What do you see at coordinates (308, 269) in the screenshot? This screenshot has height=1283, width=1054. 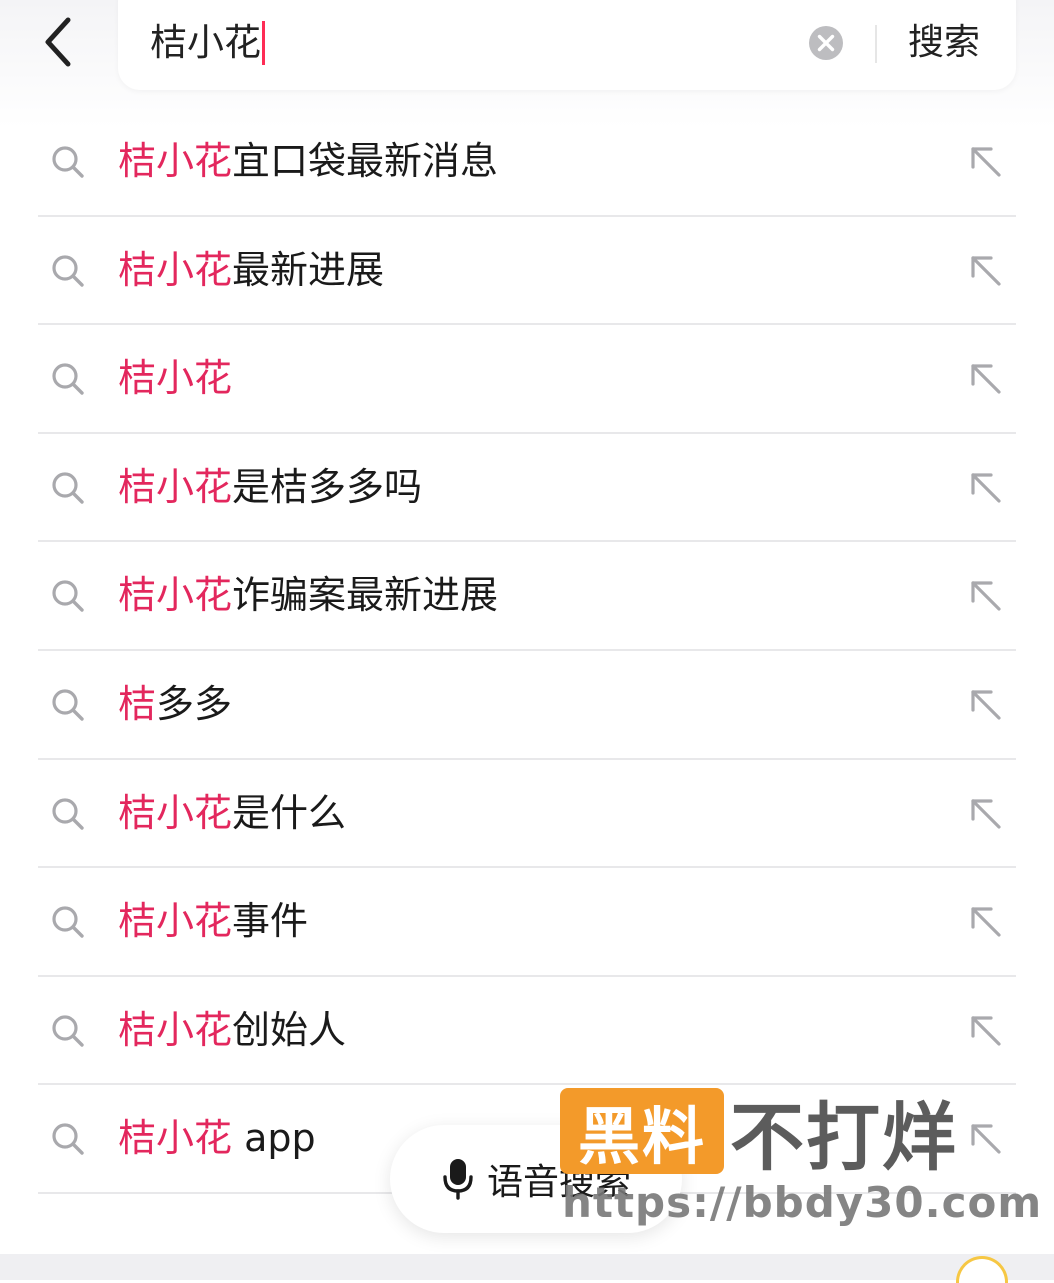 I see `suggestion-rest: 最新进展` at bounding box center [308, 269].